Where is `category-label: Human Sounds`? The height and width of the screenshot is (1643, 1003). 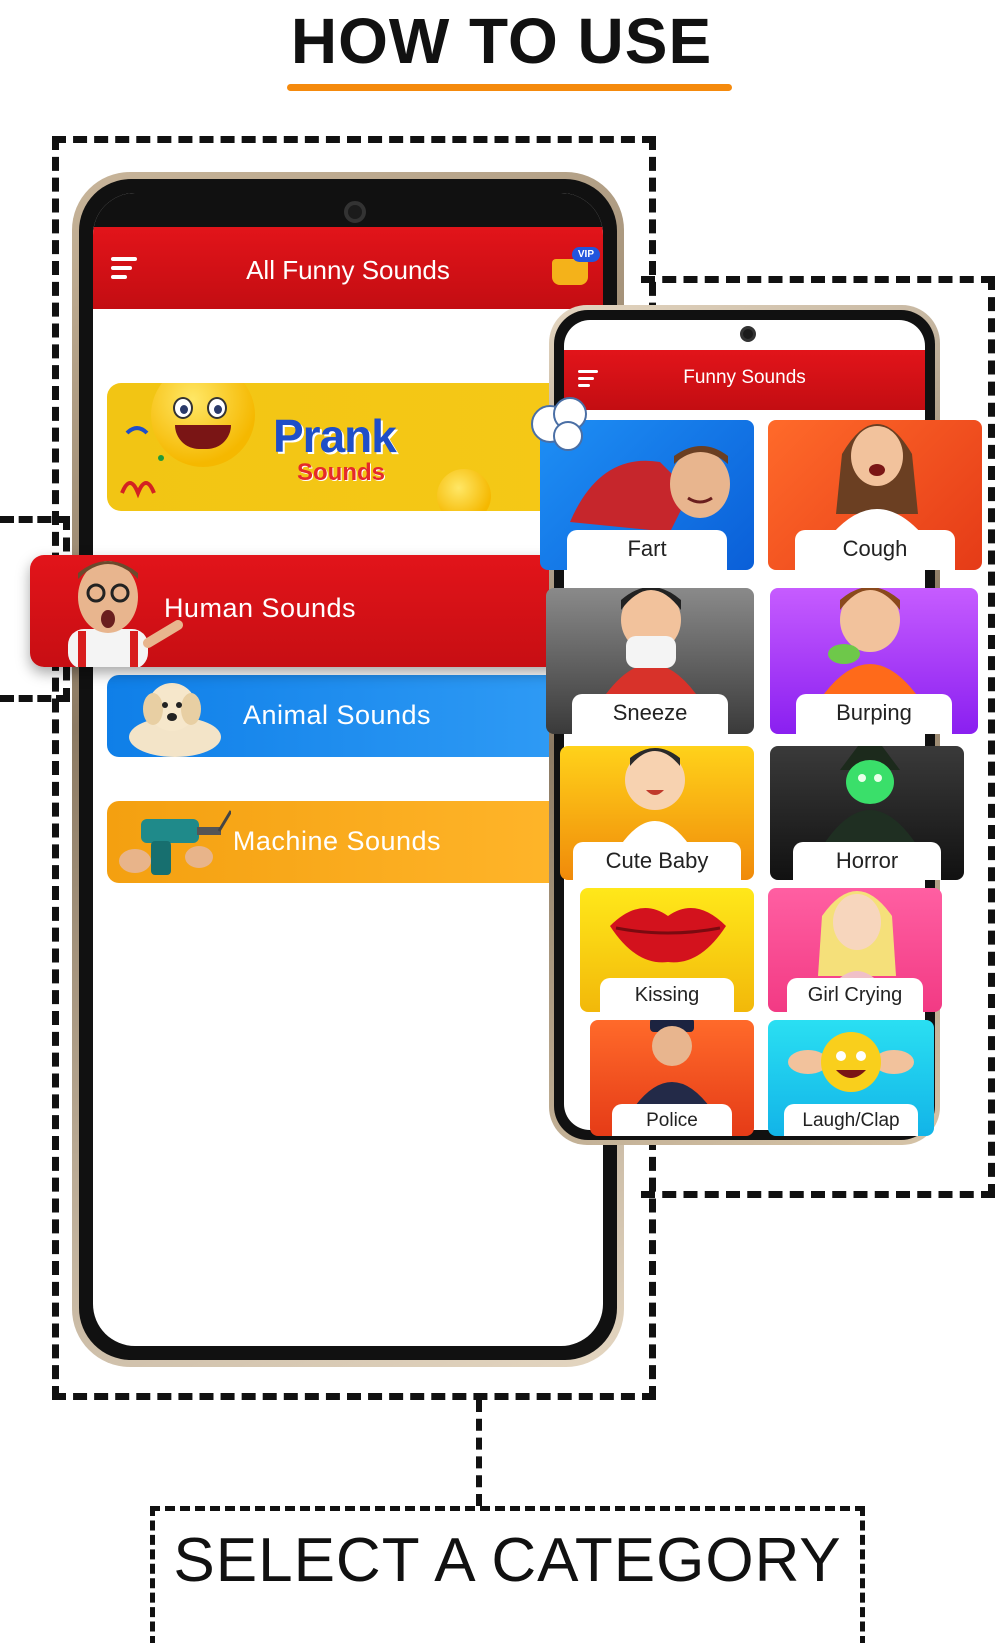 category-label: Human Sounds is located at coordinates (260, 608).